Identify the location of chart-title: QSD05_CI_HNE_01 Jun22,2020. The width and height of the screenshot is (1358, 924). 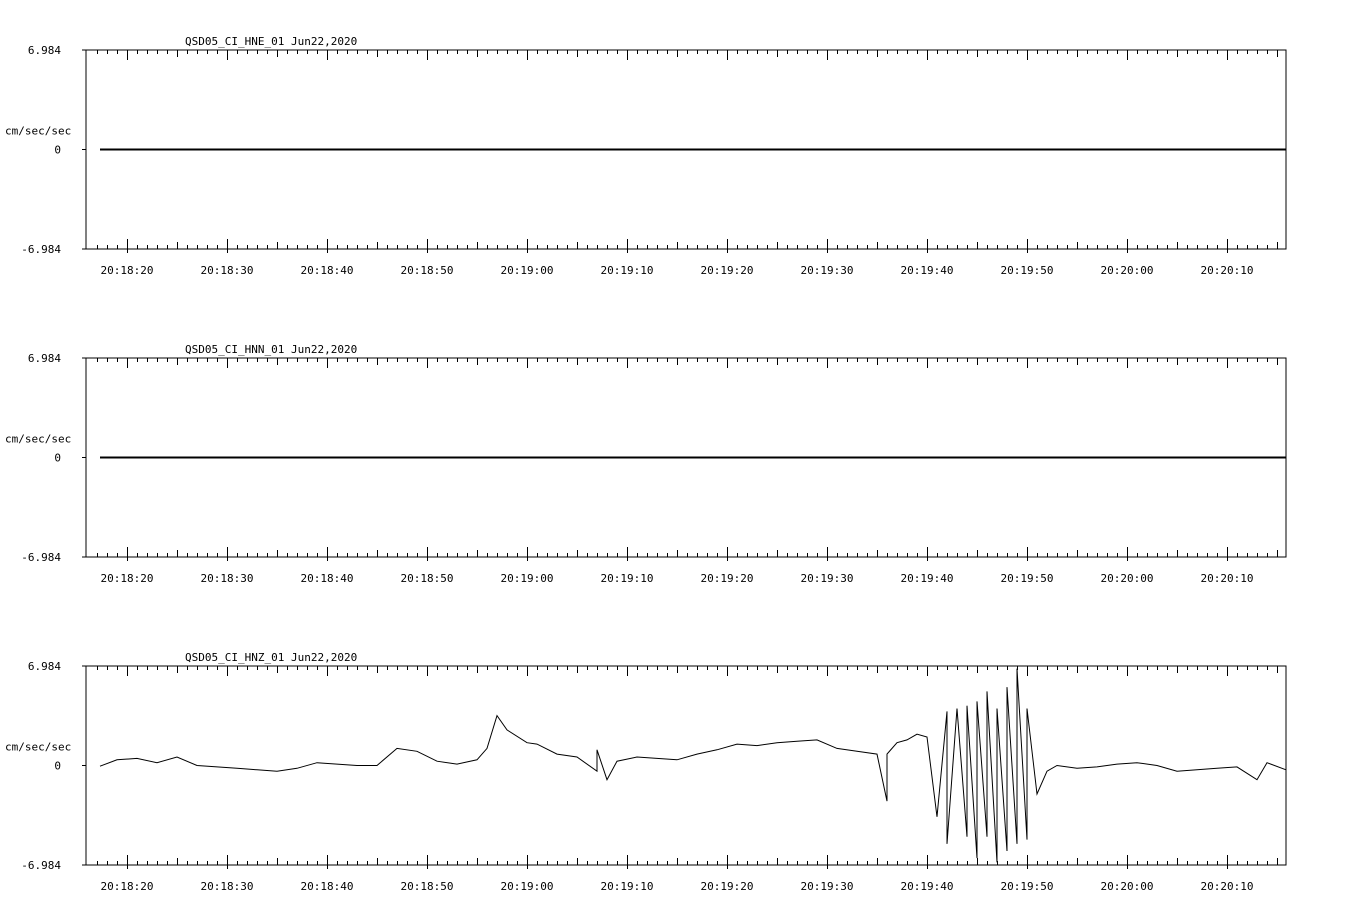
(271, 41).